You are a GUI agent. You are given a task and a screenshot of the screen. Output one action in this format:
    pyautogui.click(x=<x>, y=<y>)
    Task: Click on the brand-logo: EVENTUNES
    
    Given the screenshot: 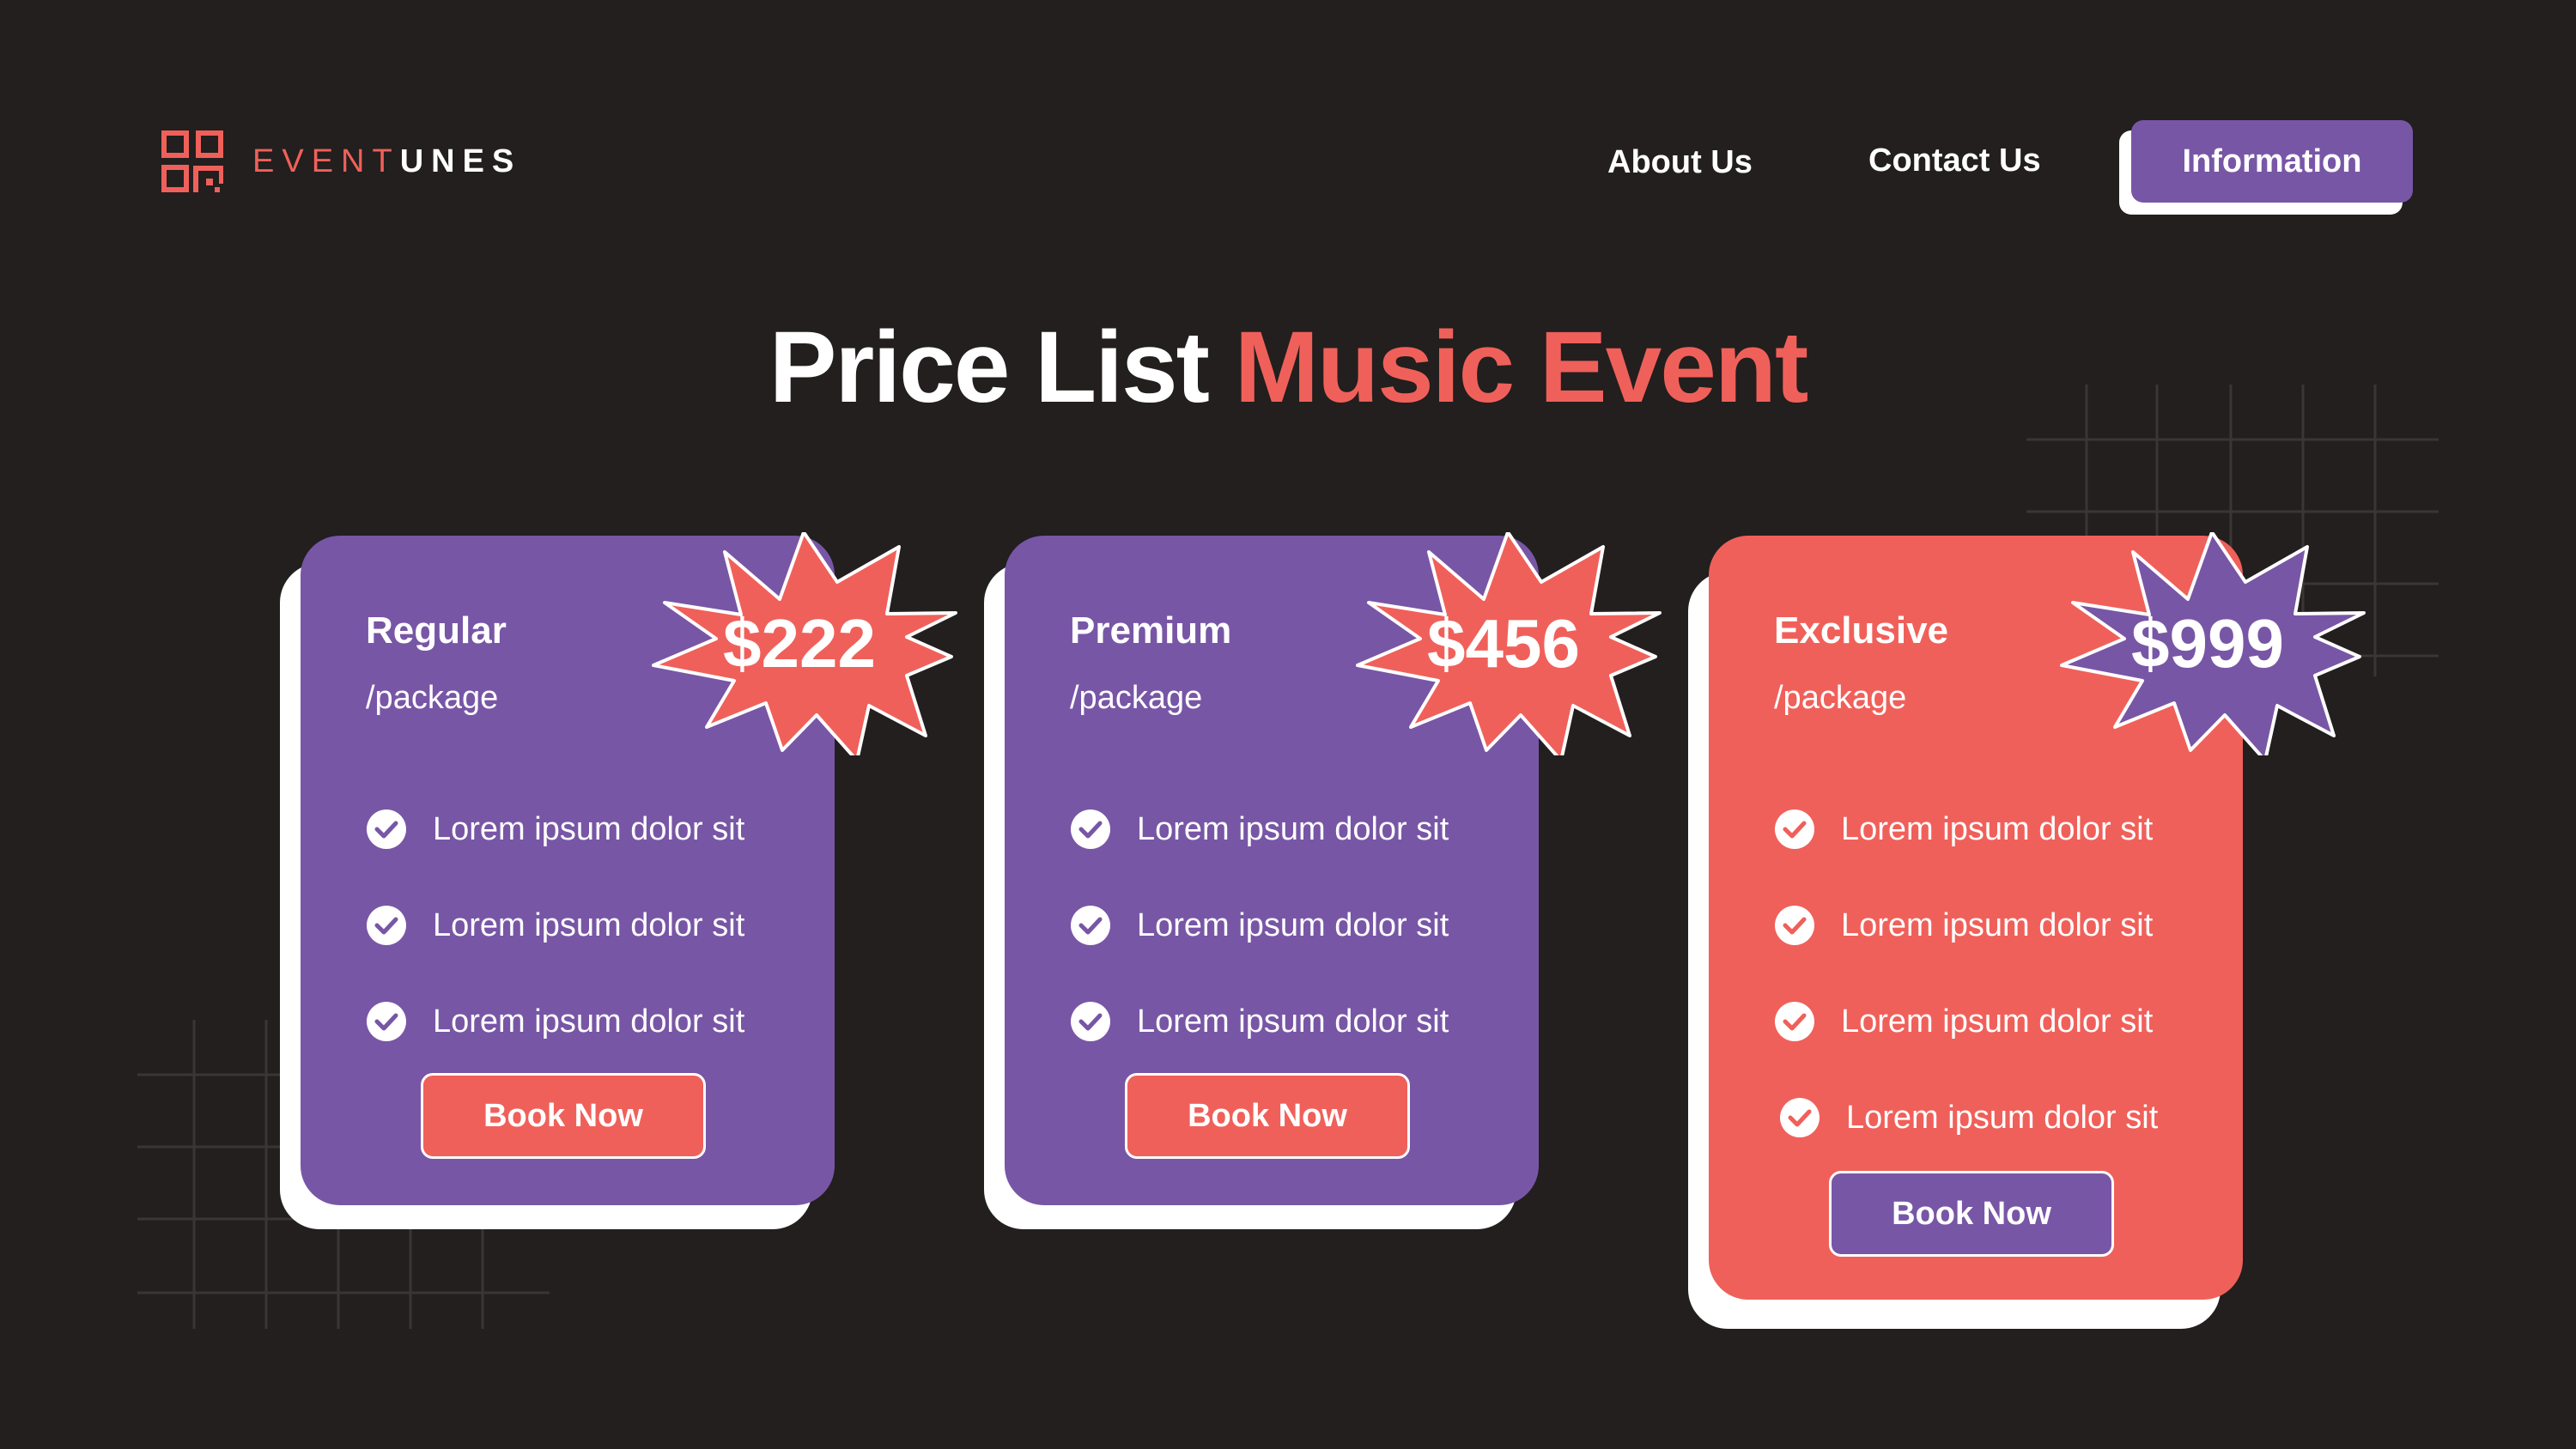 What is the action you would take?
    pyautogui.click(x=341, y=161)
    